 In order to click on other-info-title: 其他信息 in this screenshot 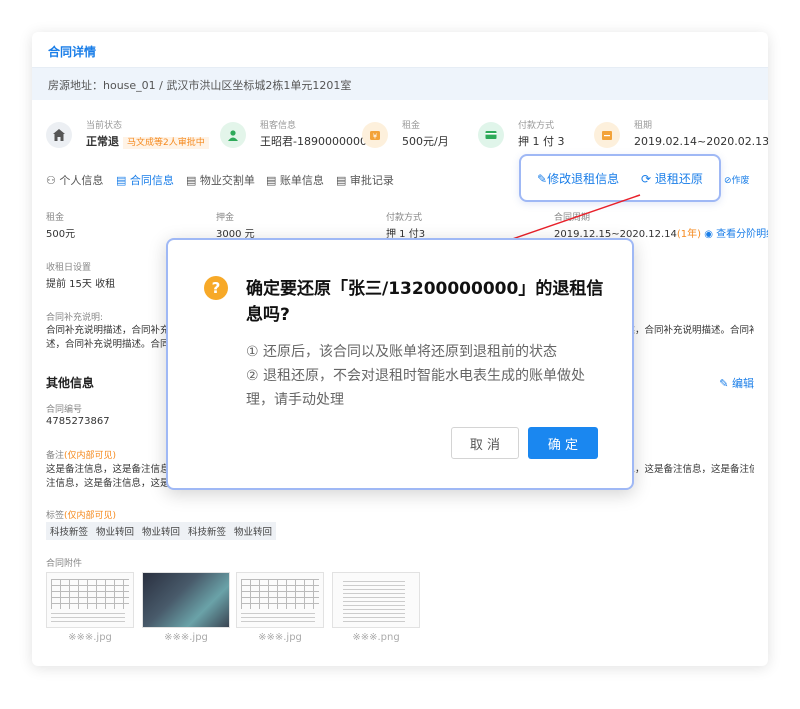, I will do `click(70, 383)`.